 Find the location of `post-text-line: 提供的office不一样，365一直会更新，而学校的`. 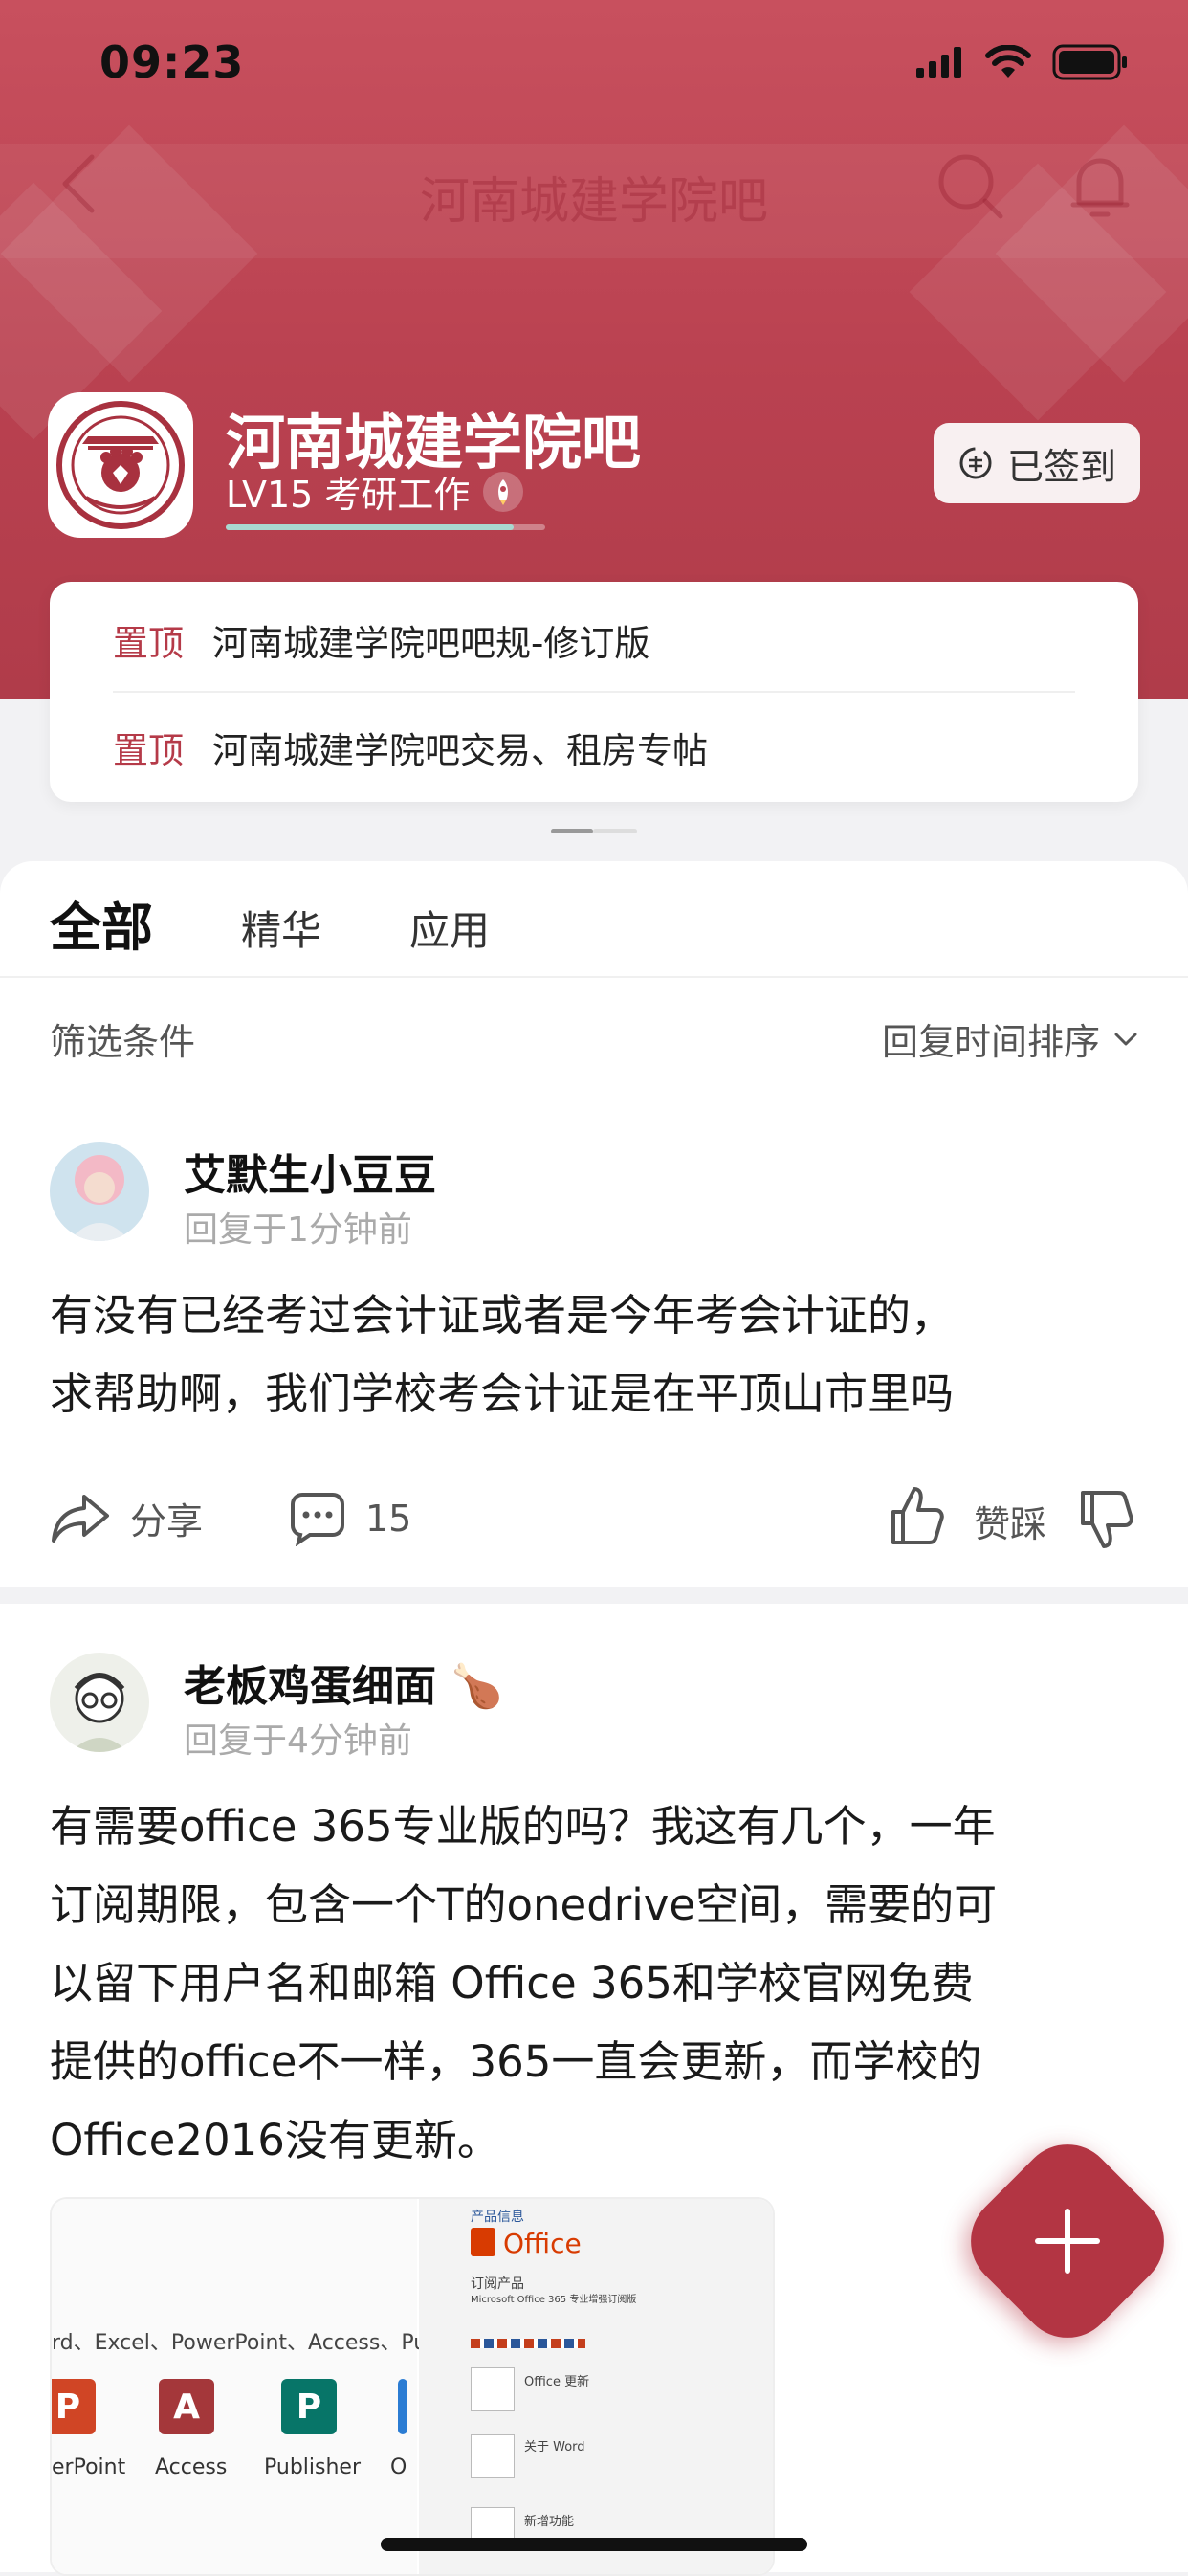

post-text-line: 提供的office不一样，365一直会更新，而学校的 is located at coordinates (516, 2061).